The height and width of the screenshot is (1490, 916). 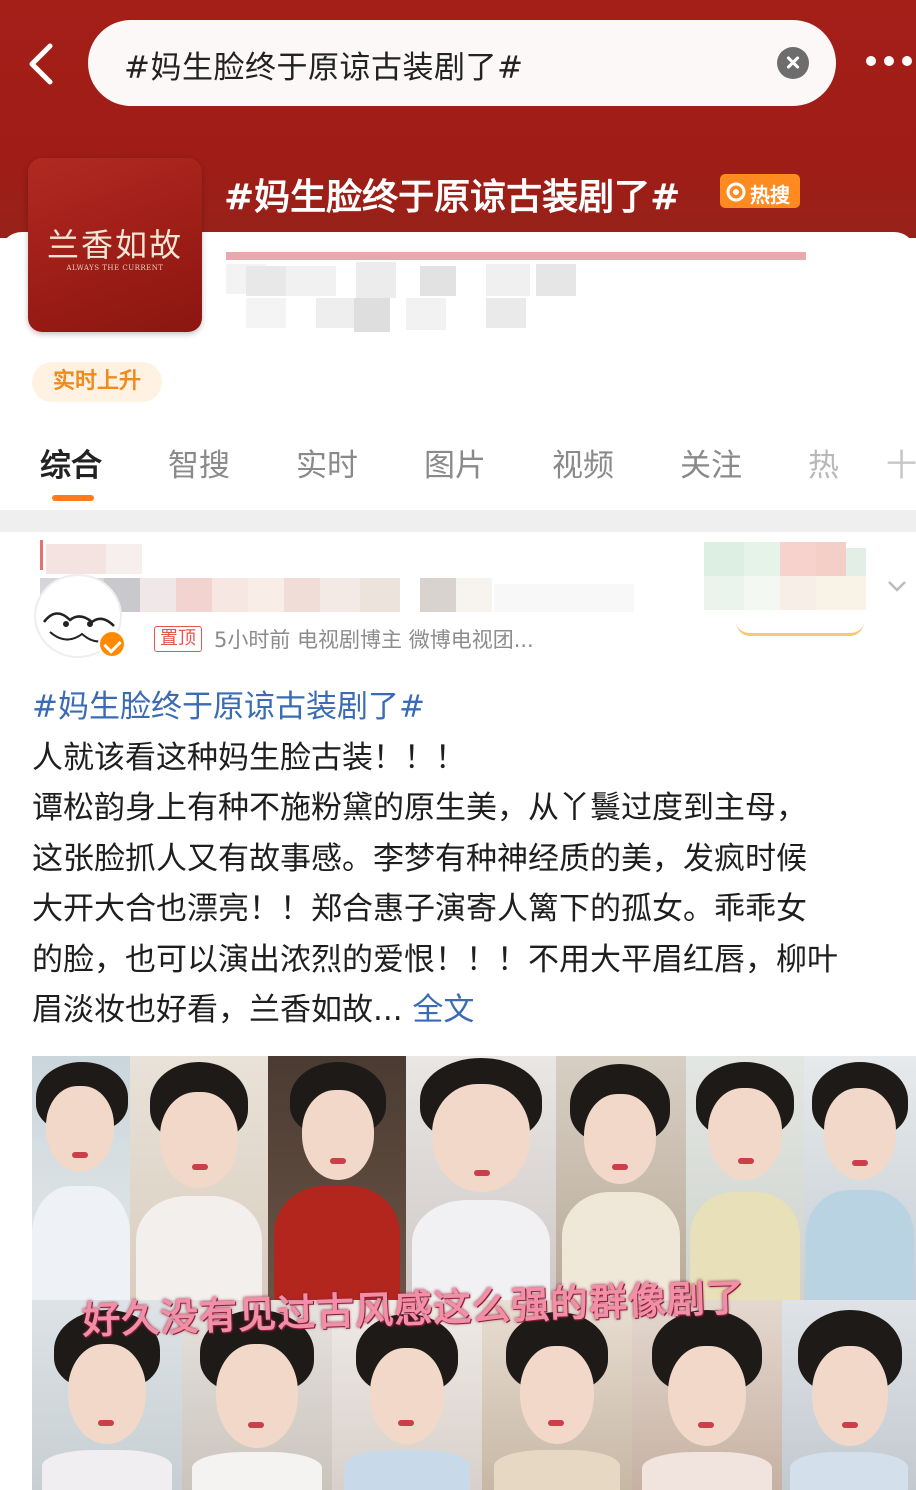 I want to click on topic-description-blurred, so click(x=516, y=294).